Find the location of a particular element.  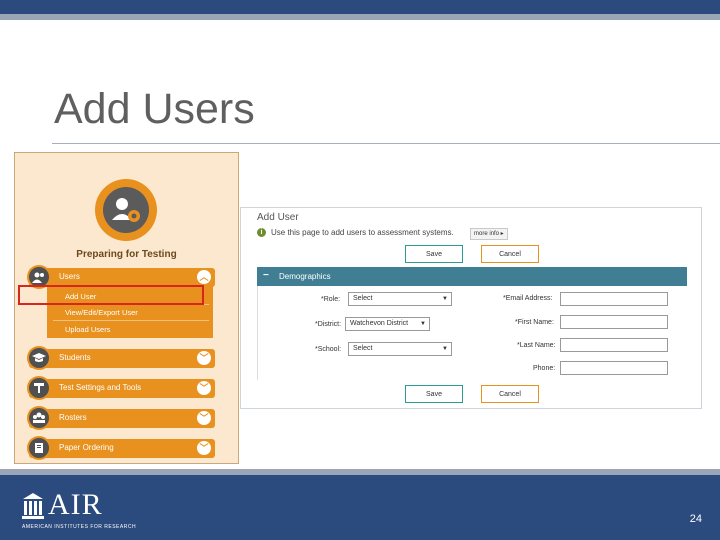

add-user-highlight is located at coordinates (111, 295).